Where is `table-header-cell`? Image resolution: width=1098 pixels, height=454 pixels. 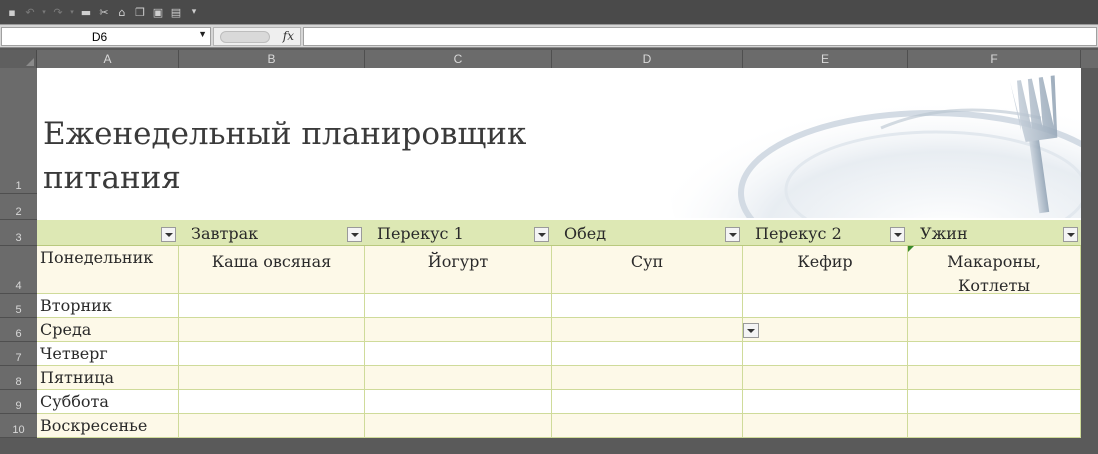
table-header-cell is located at coordinates (108, 233).